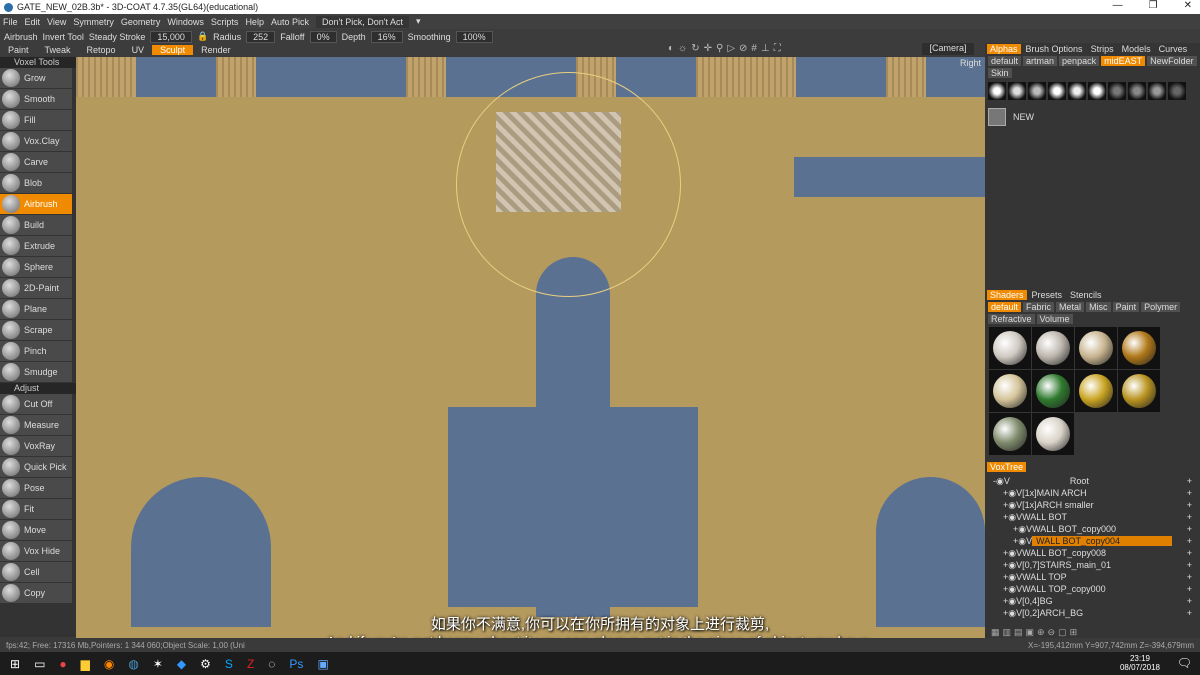  Describe the element at coordinates (36, 330) in the screenshot. I see `tool-scrape: Scrape` at that location.